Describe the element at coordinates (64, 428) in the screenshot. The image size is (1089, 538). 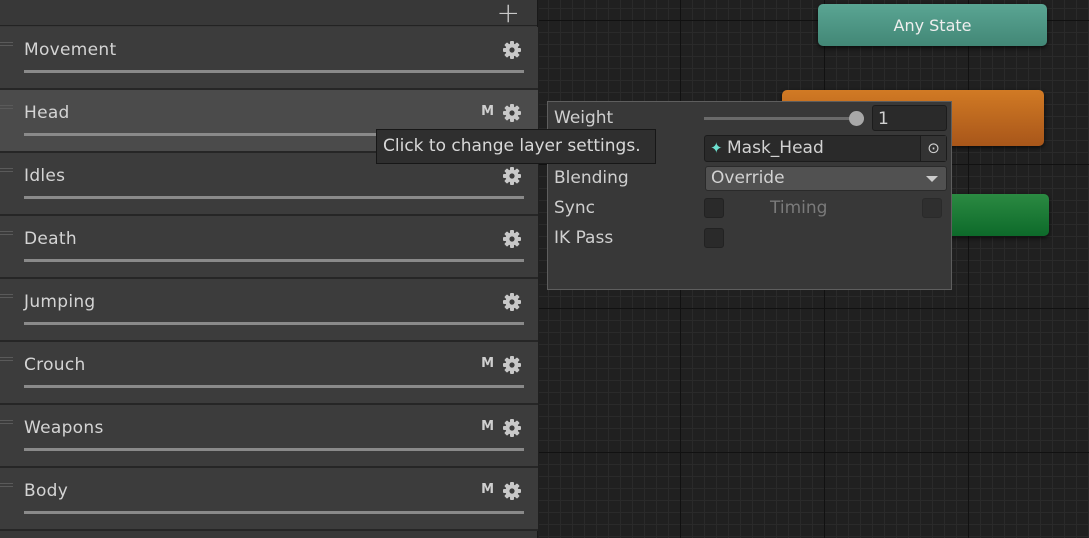
I see `layer-name: Weapons` at that location.